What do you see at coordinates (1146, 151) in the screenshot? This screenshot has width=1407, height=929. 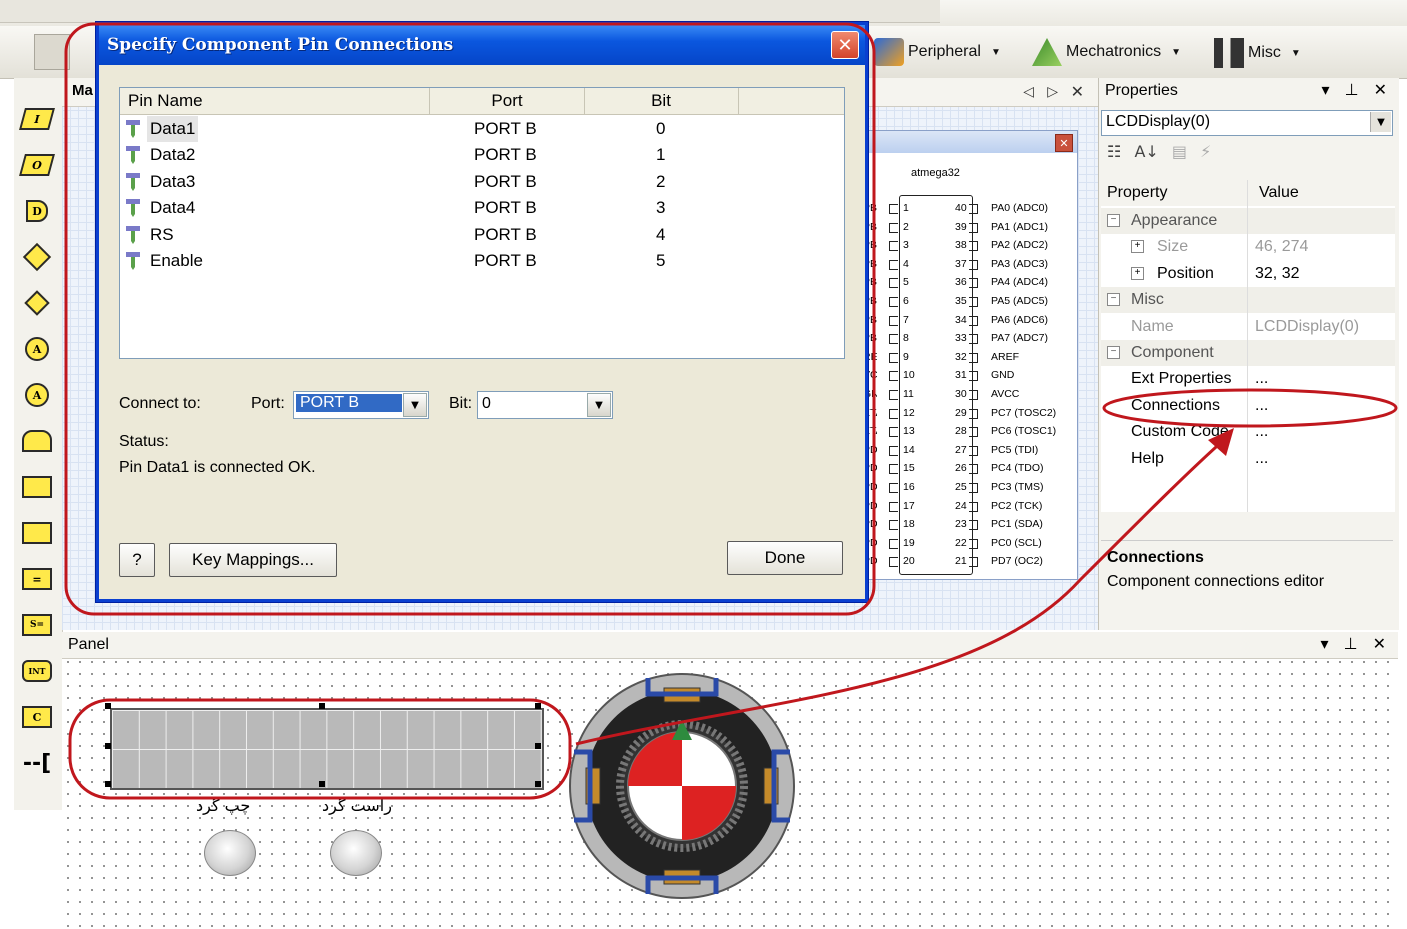 I see `sort-alpha-icon: A↓` at bounding box center [1146, 151].